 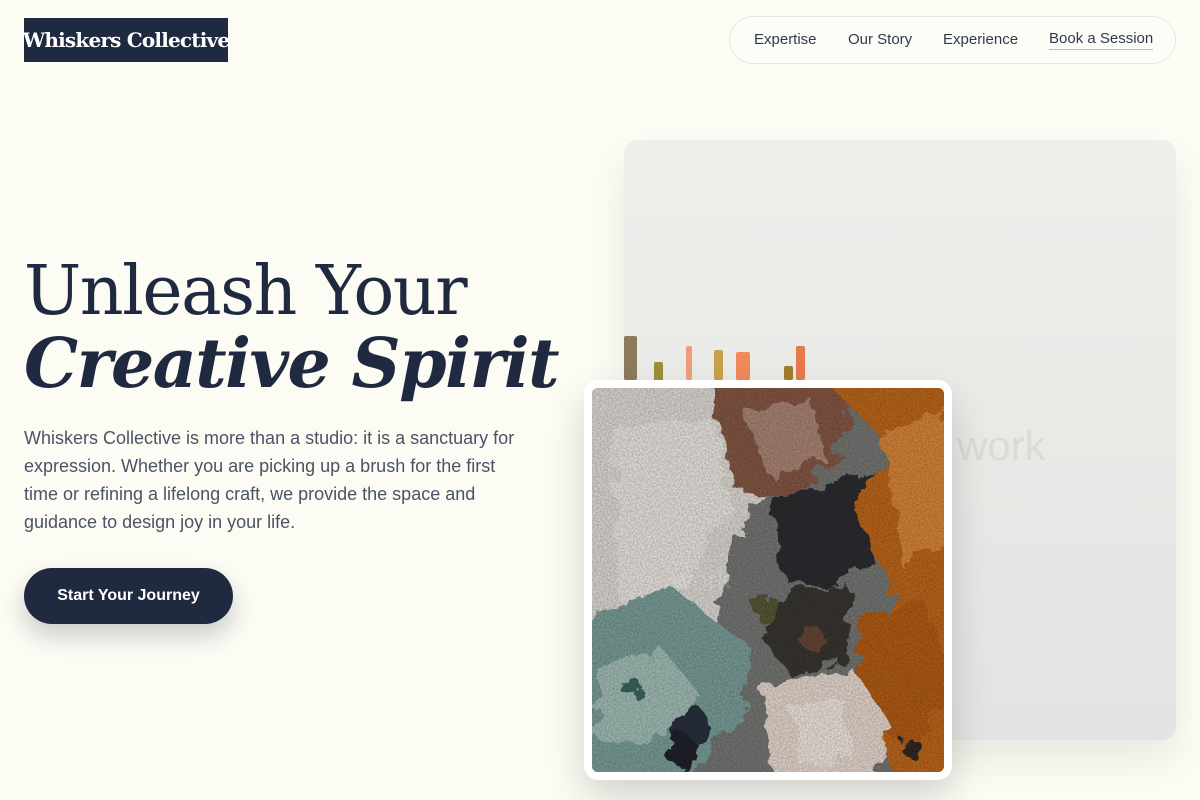 What do you see at coordinates (292, 364) in the screenshot?
I see `hero-title-line-2: Creative Spirit` at bounding box center [292, 364].